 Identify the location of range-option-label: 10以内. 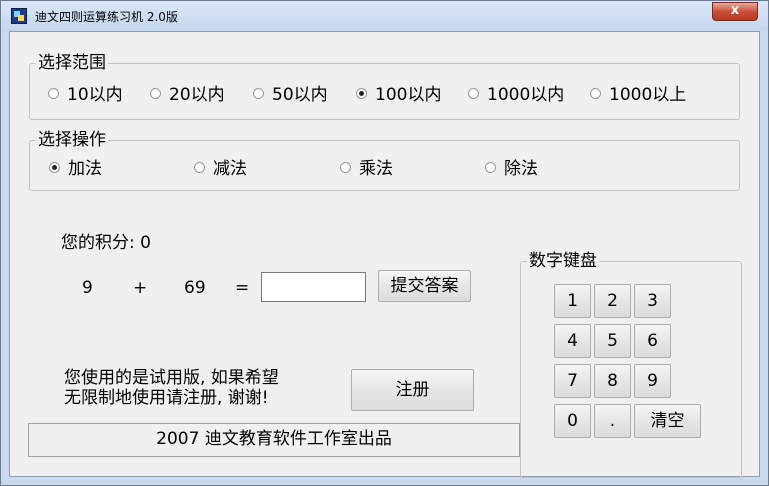
(95, 95).